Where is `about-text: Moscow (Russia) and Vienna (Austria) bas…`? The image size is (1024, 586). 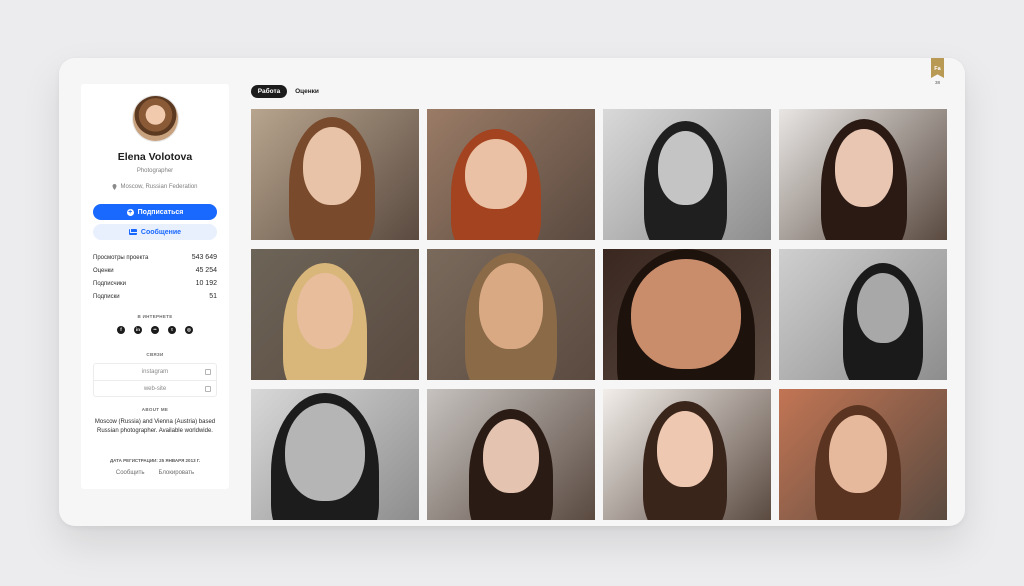 about-text: Moscow (Russia) and Vienna (Austria) bas… is located at coordinates (155, 426).